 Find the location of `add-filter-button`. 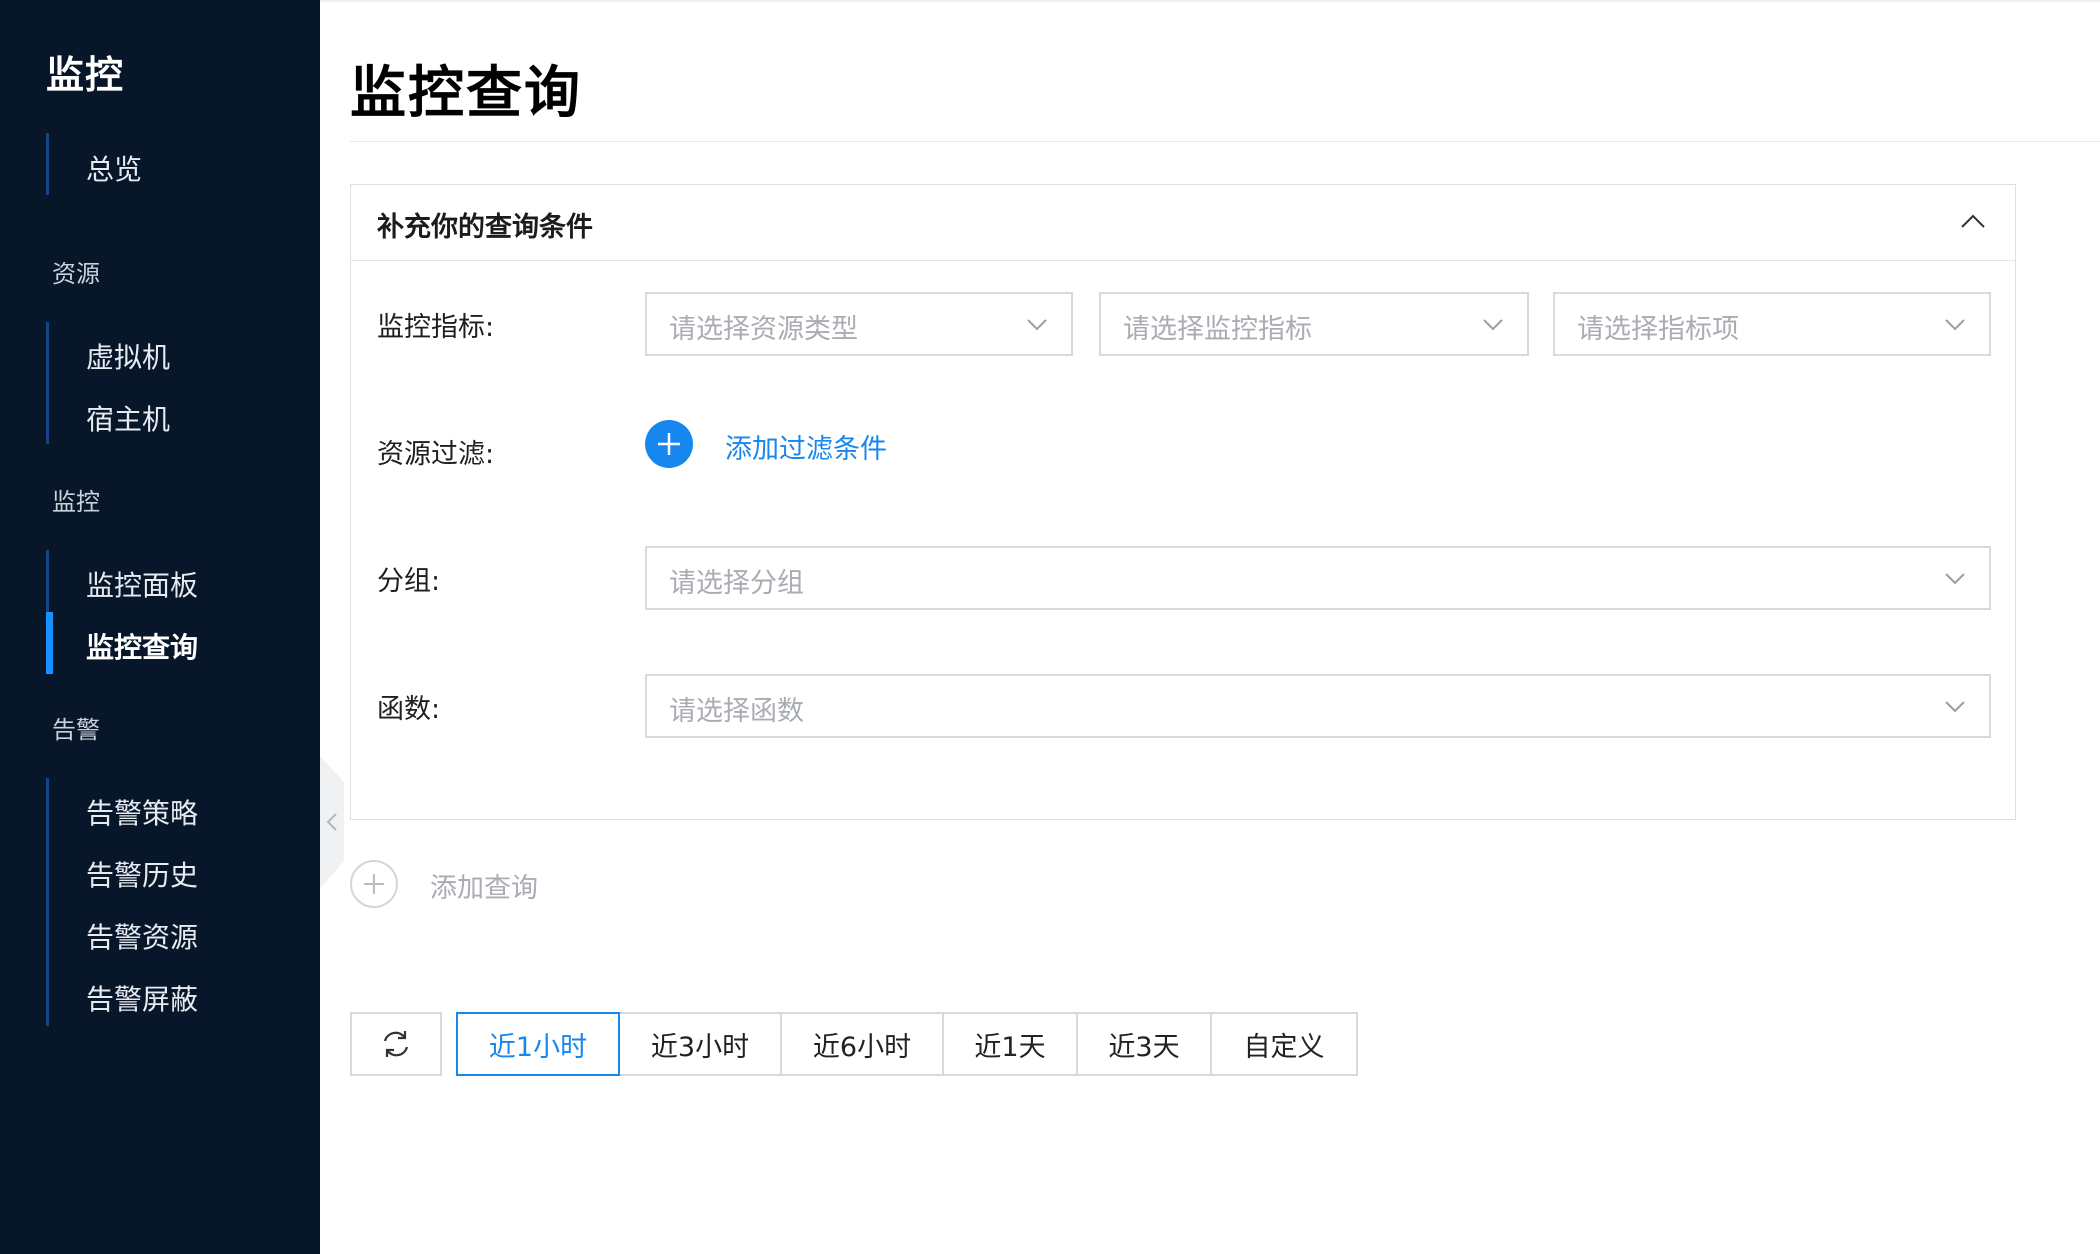

add-filter-button is located at coordinates (669, 444).